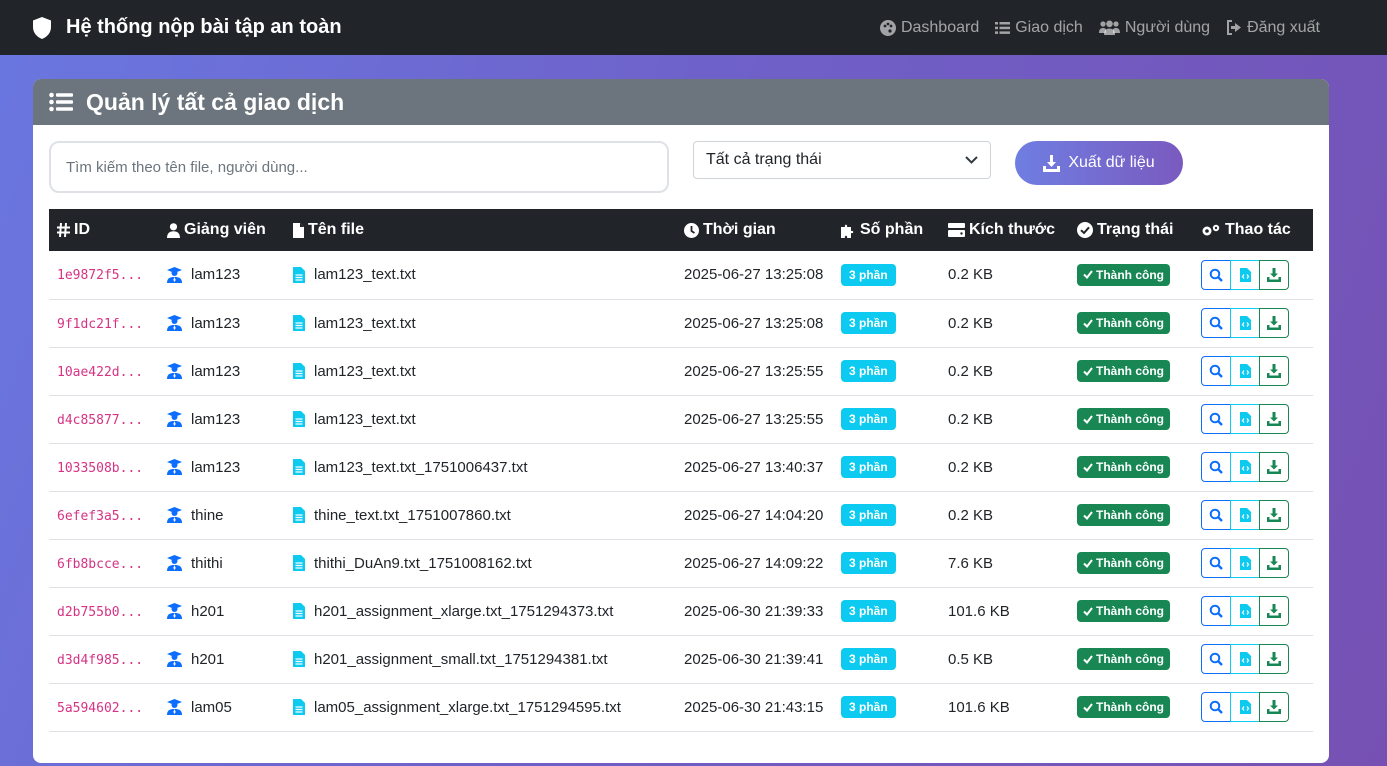 The height and width of the screenshot is (766, 1387). Describe the element at coordinates (754, 230) in the screenshot. I see `col-header-time: Thời gian` at that location.